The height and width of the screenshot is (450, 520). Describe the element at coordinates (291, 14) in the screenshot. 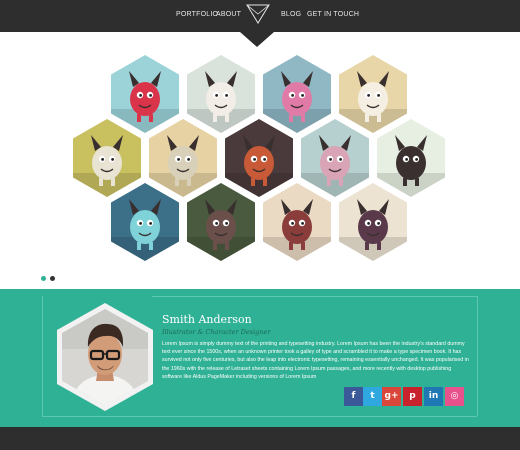

I see `nav-link-blog: BLOG` at that location.